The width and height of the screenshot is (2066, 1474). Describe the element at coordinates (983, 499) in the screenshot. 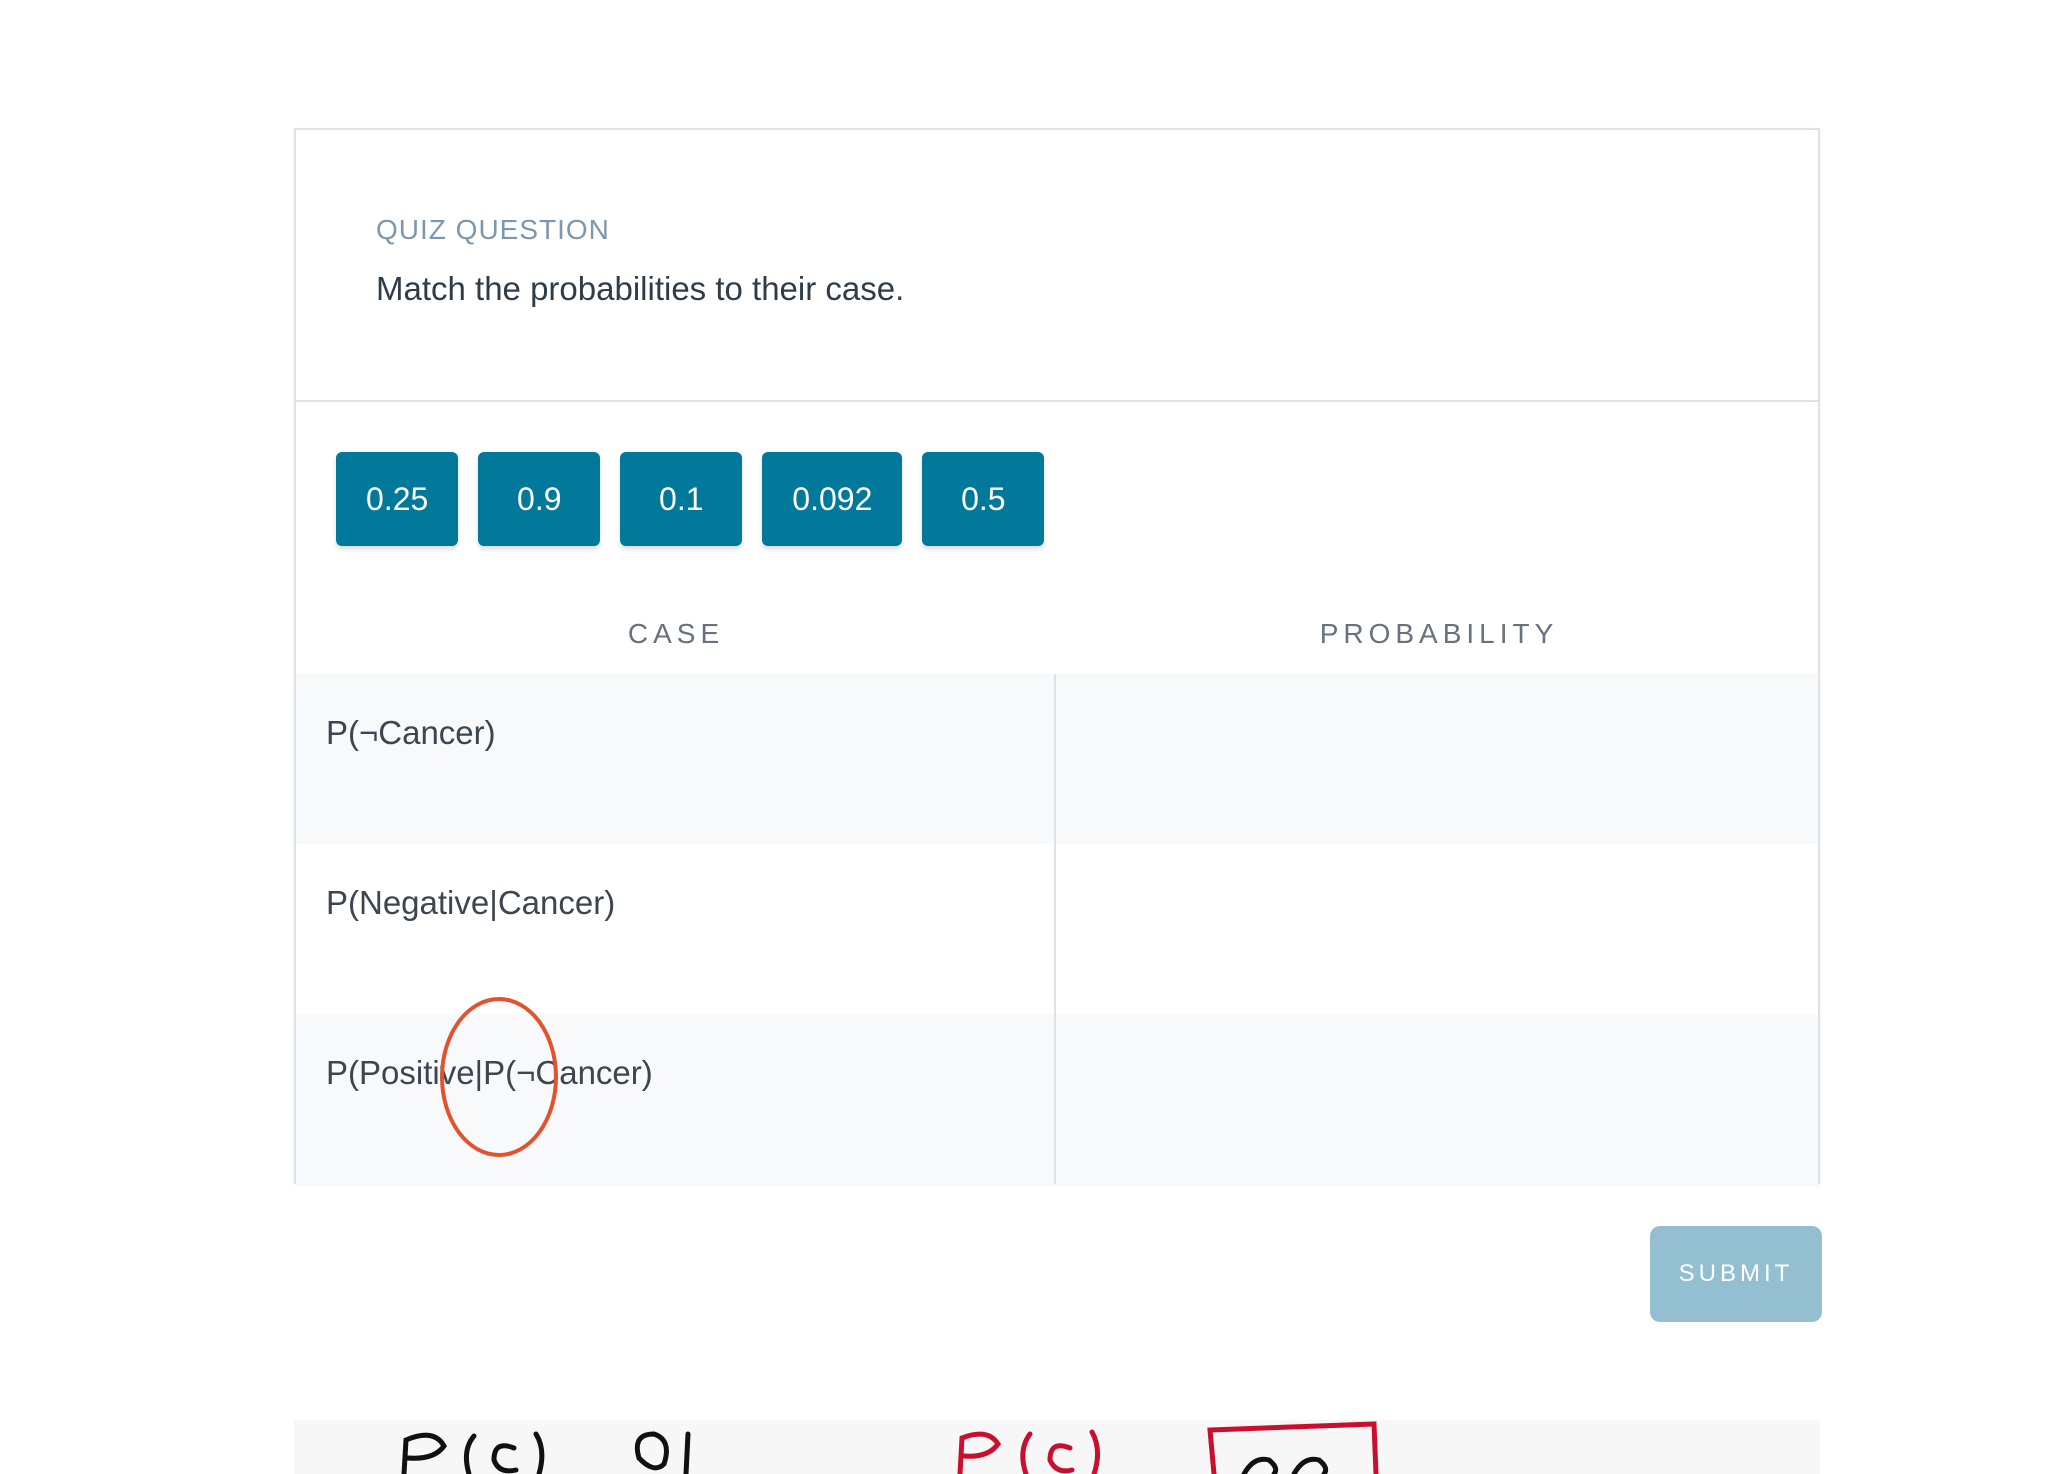

I see `option-chip: 0.5` at that location.